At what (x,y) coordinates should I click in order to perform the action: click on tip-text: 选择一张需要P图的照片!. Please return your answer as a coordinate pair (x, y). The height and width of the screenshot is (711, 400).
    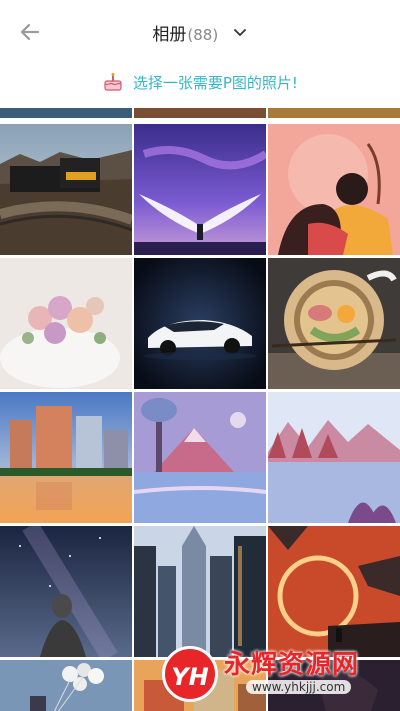
    Looking at the image, I should click on (215, 83).